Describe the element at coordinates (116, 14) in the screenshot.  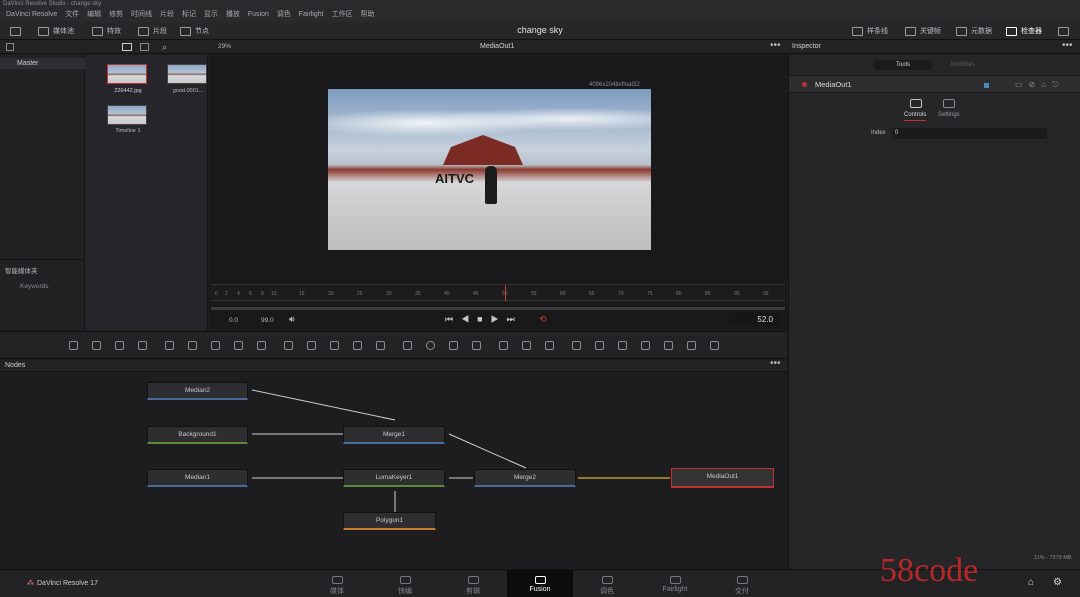
I see `menu-item-trim: 修剪` at that location.